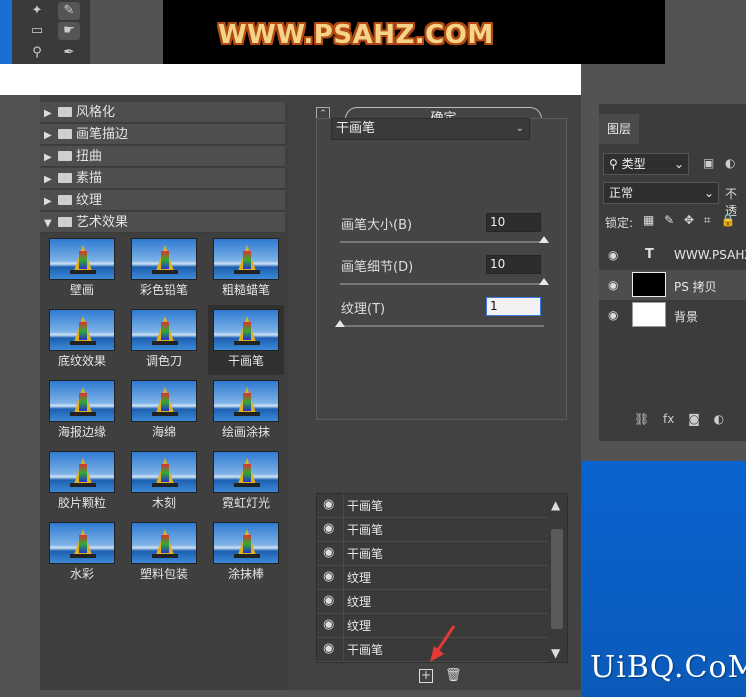 The image size is (746, 697). Describe the element at coordinates (51, 32) in the screenshot. I see `tools-panel: ✦ ✎ ▭ ☛ ⚲ ✒` at that location.